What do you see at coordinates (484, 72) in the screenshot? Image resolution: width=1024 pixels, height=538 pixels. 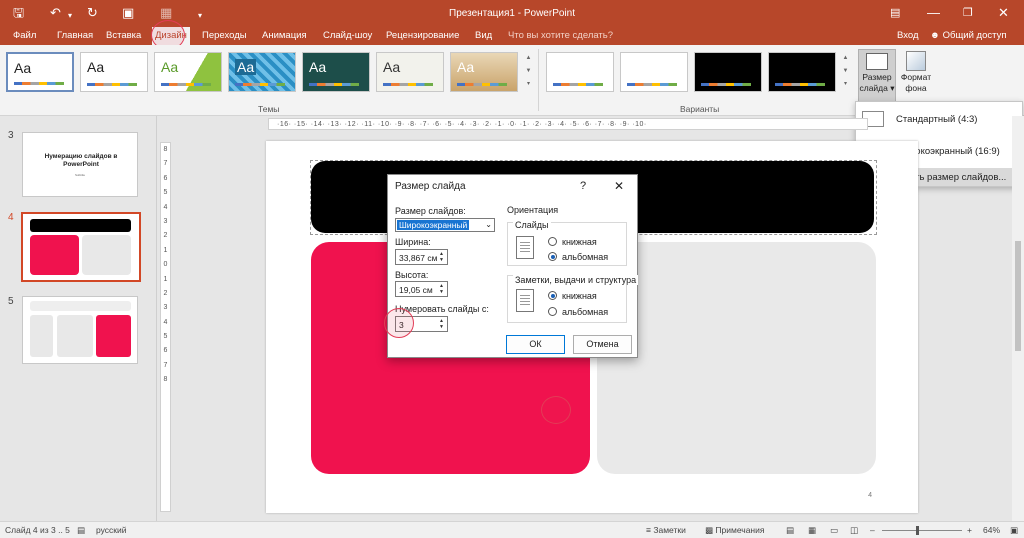 I see `theme-retrospect: Aa` at bounding box center [484, 72].